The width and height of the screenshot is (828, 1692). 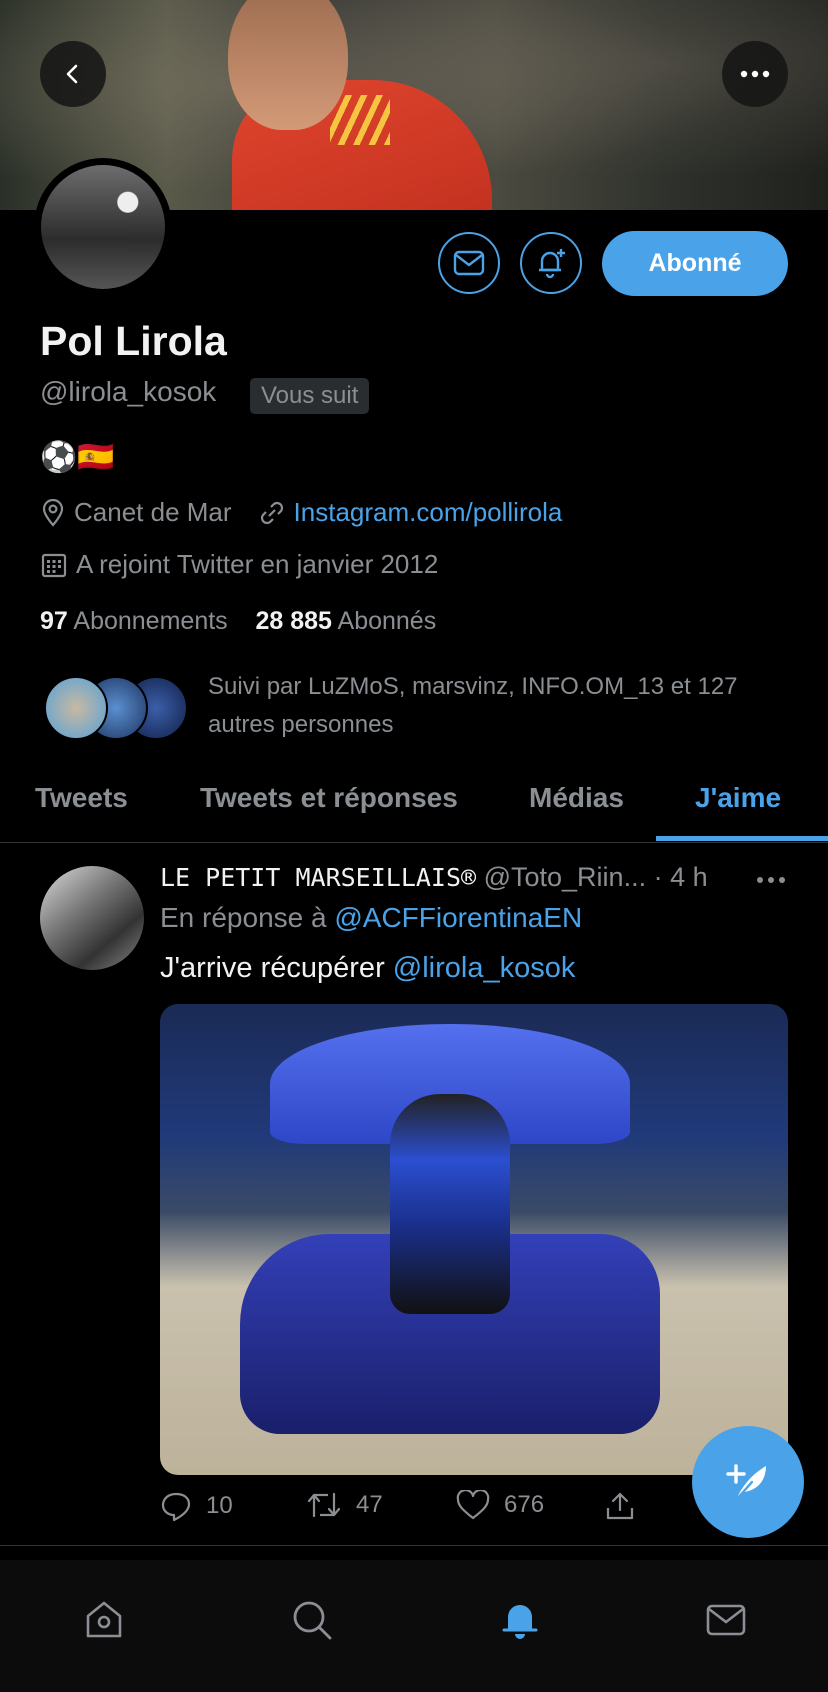 What do you see at coordinates (238, 621) in the screenshot?
I see `profile-counts: 97 Abonnements 28 885 Abonnés` at bounding box center [238, 621].